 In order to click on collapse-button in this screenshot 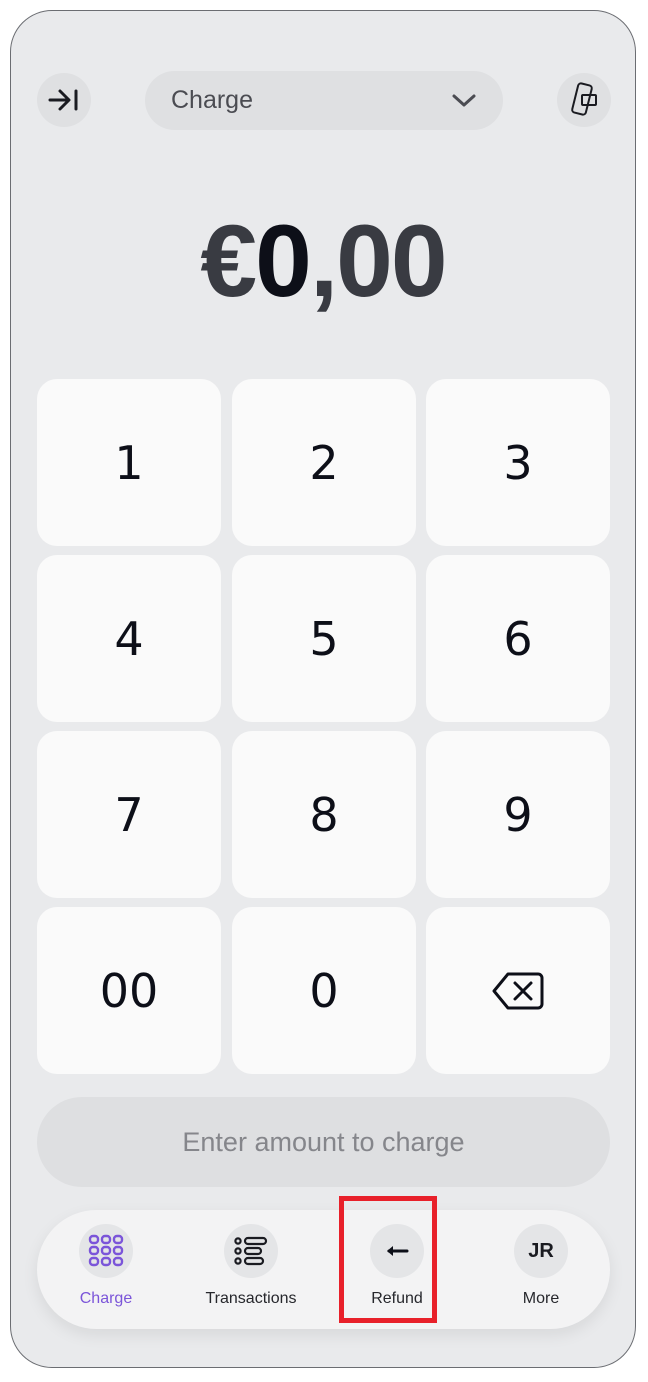, I will do `click(64, 100)`.